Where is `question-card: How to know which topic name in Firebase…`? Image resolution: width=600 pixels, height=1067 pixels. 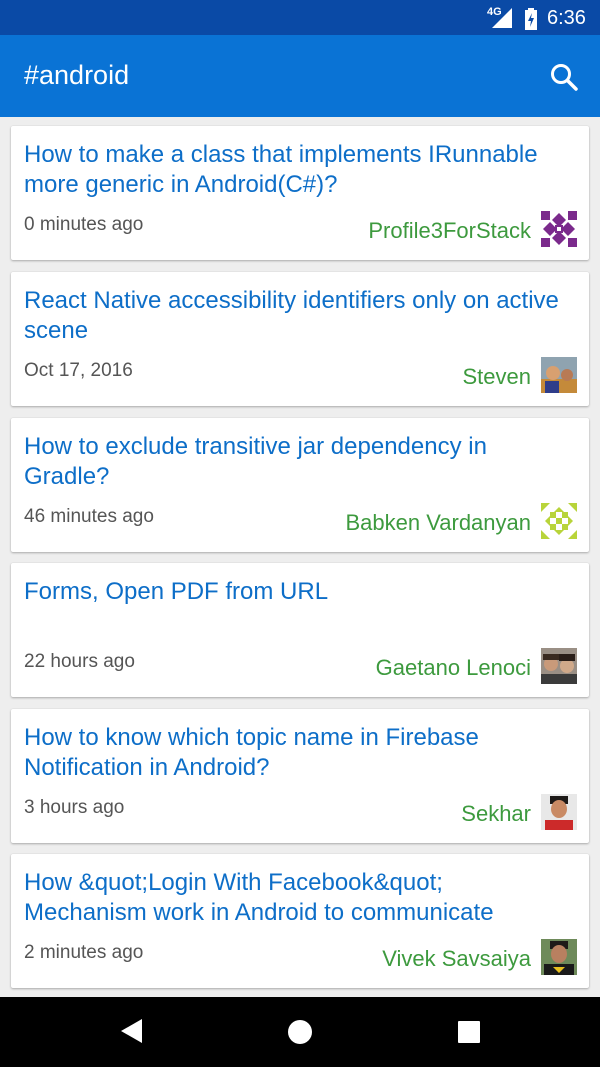 question-card: How to know which topic name in Firebase… is located at coordinates (300, 776).